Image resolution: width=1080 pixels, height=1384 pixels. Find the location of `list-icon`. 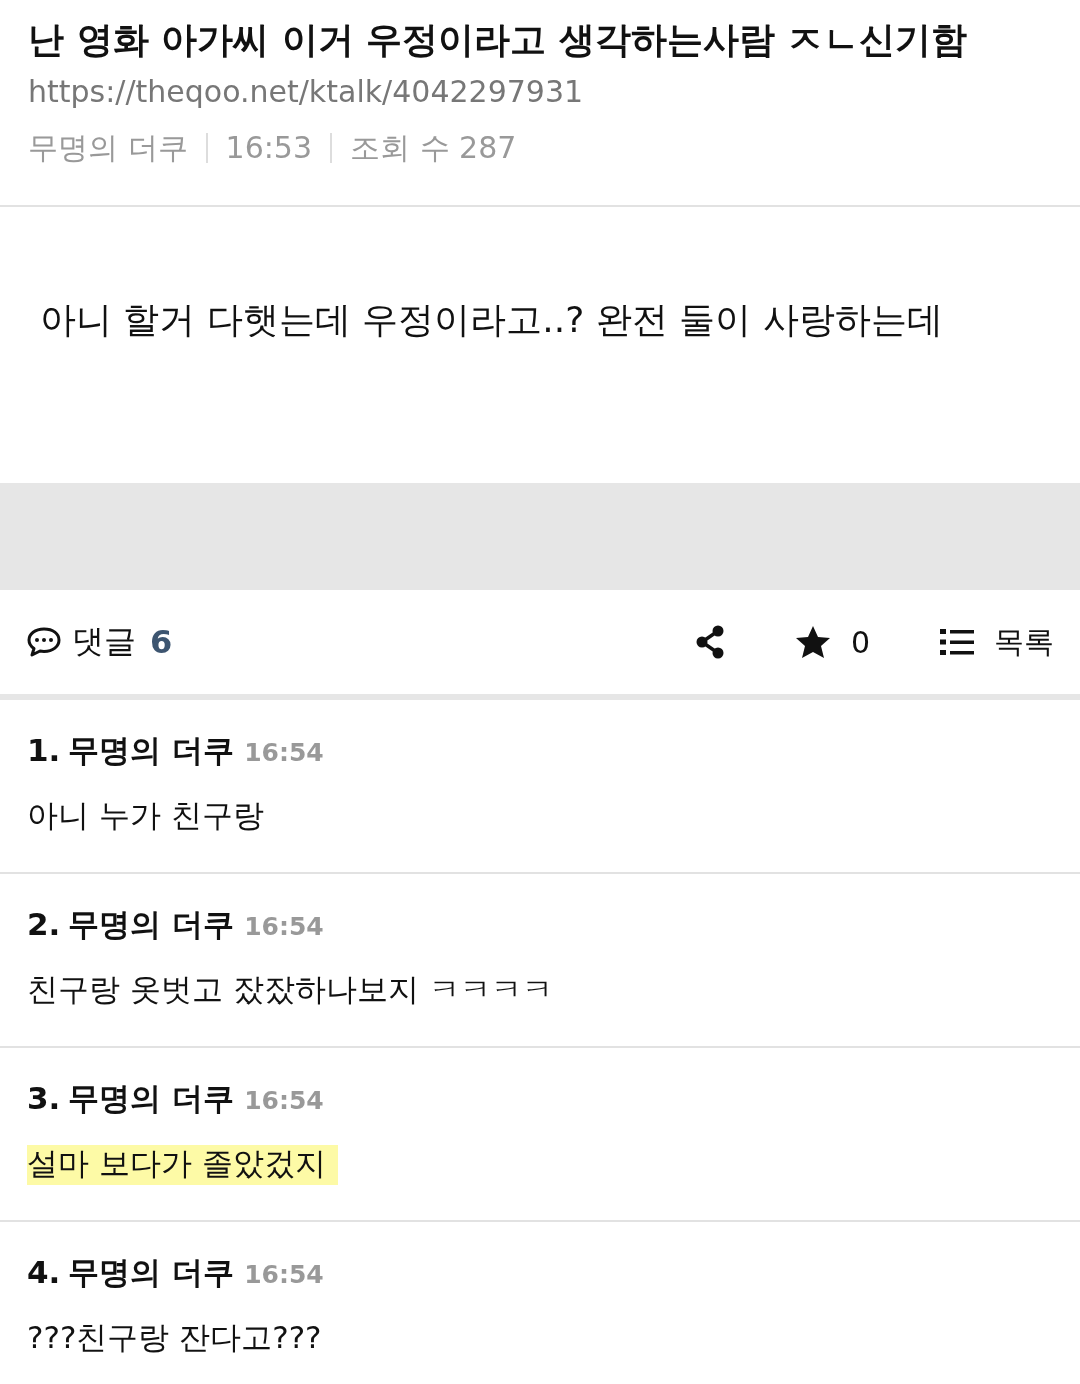

list-icon is located at coordinates (957, 642).